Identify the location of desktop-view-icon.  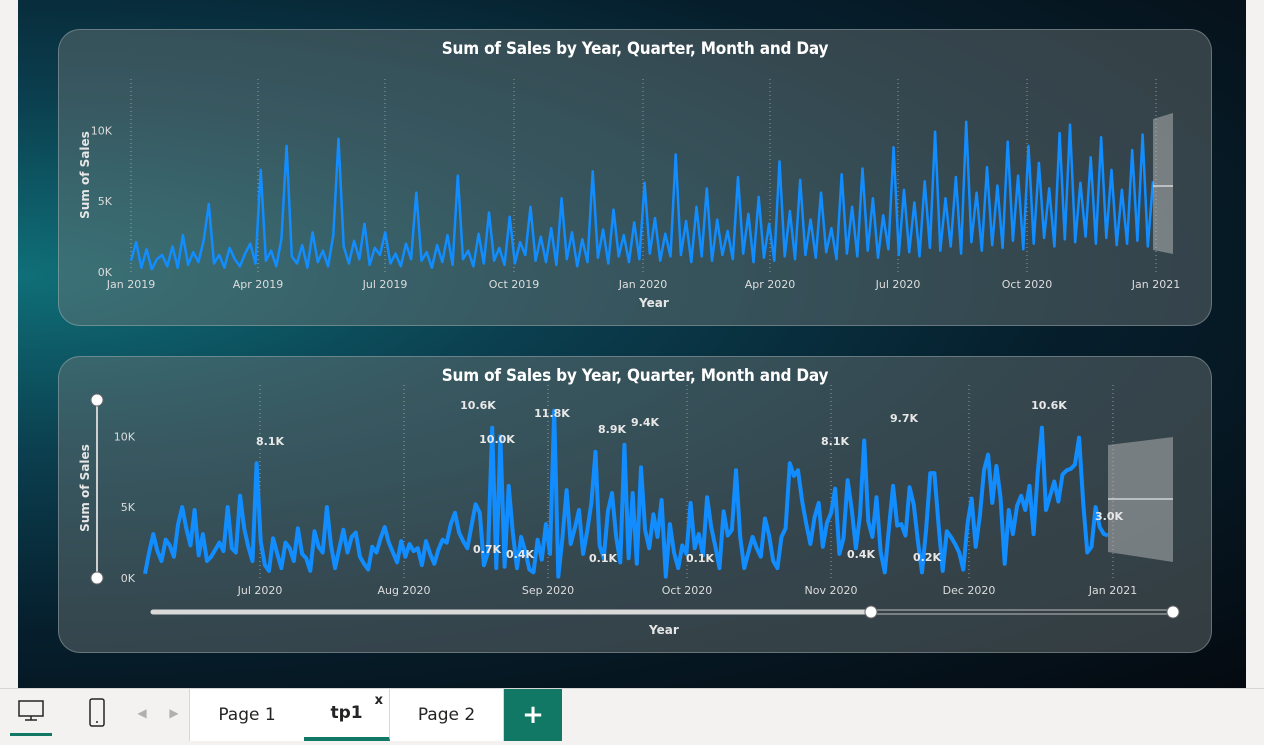
(31, 712).